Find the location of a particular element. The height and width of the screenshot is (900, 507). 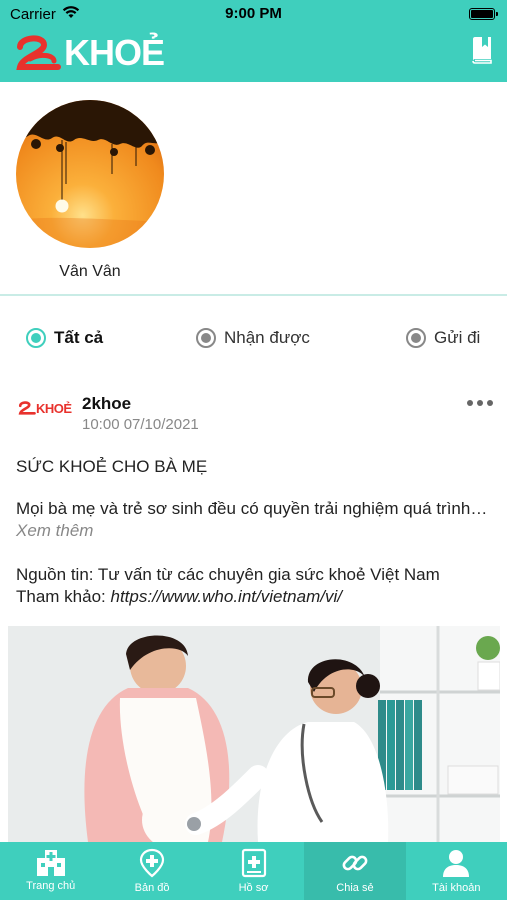

clock-label: 9:00 PM is located at coordinates (253, 13).